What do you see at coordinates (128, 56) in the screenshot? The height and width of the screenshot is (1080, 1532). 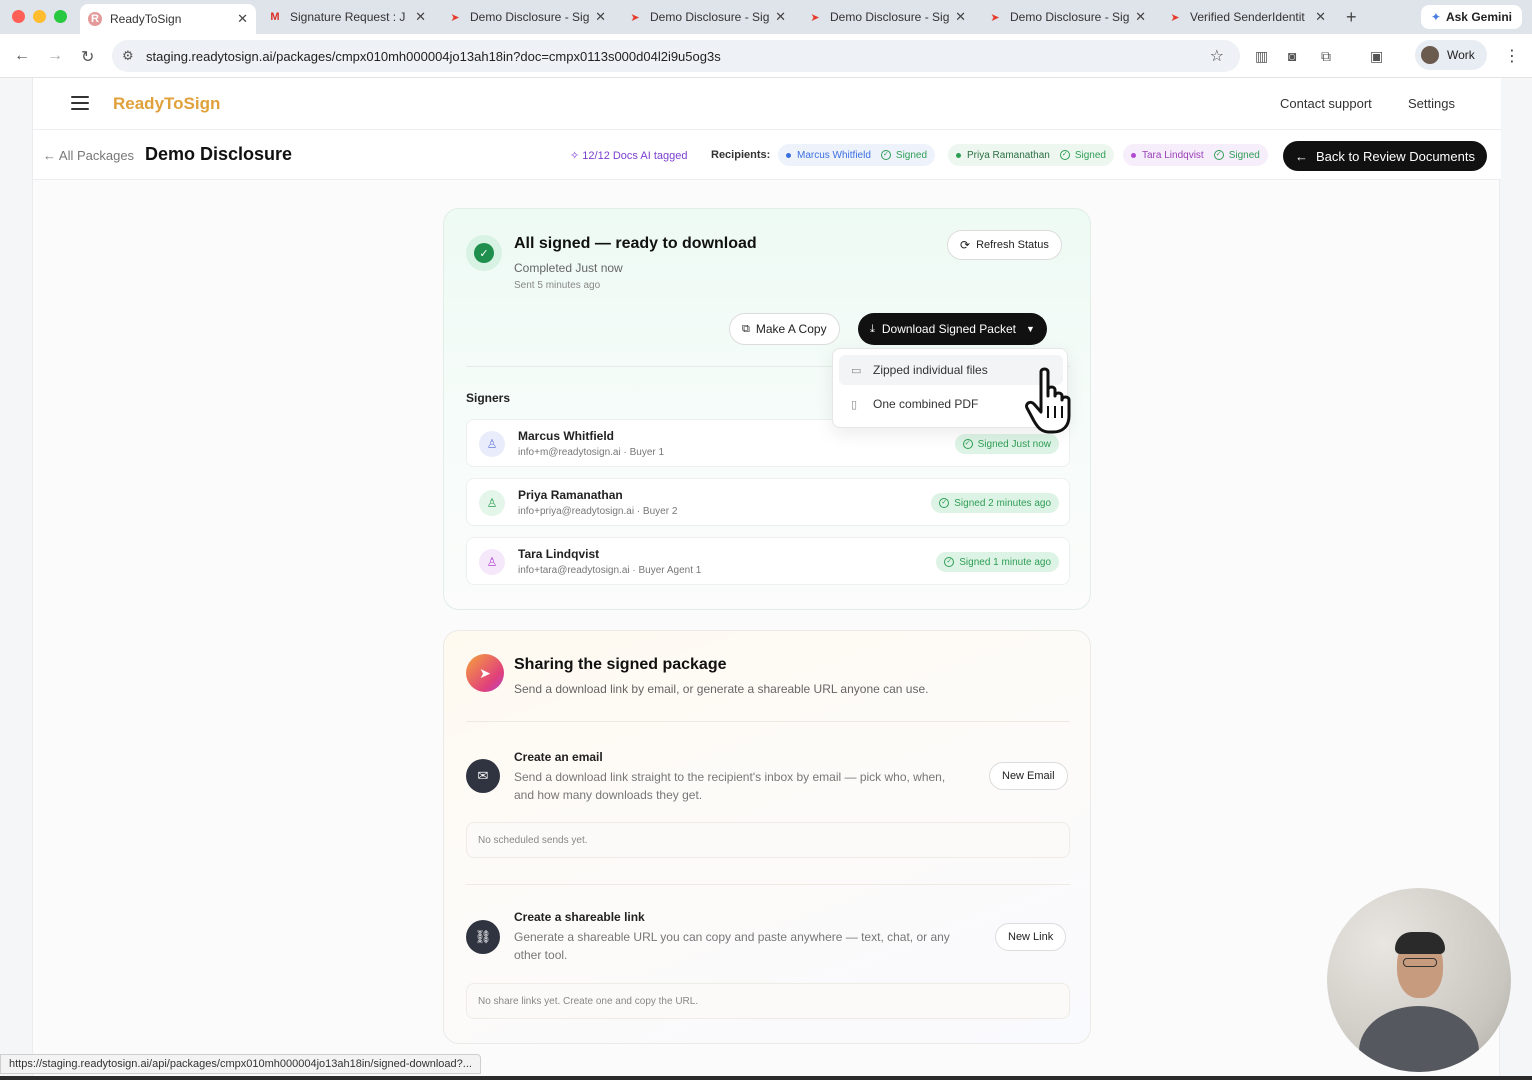 I see `site-settings-icon: ⚙` at bounding box center [128, 56].